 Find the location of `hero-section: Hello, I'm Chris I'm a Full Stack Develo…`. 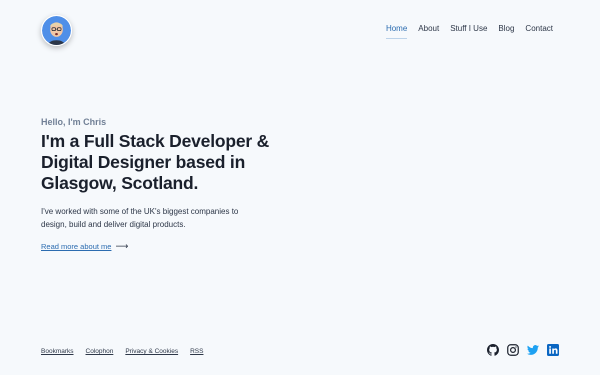

hero-section: Hello, I'm Chris I'm a Full Stack Develo… is located at coordinates (156, 185).